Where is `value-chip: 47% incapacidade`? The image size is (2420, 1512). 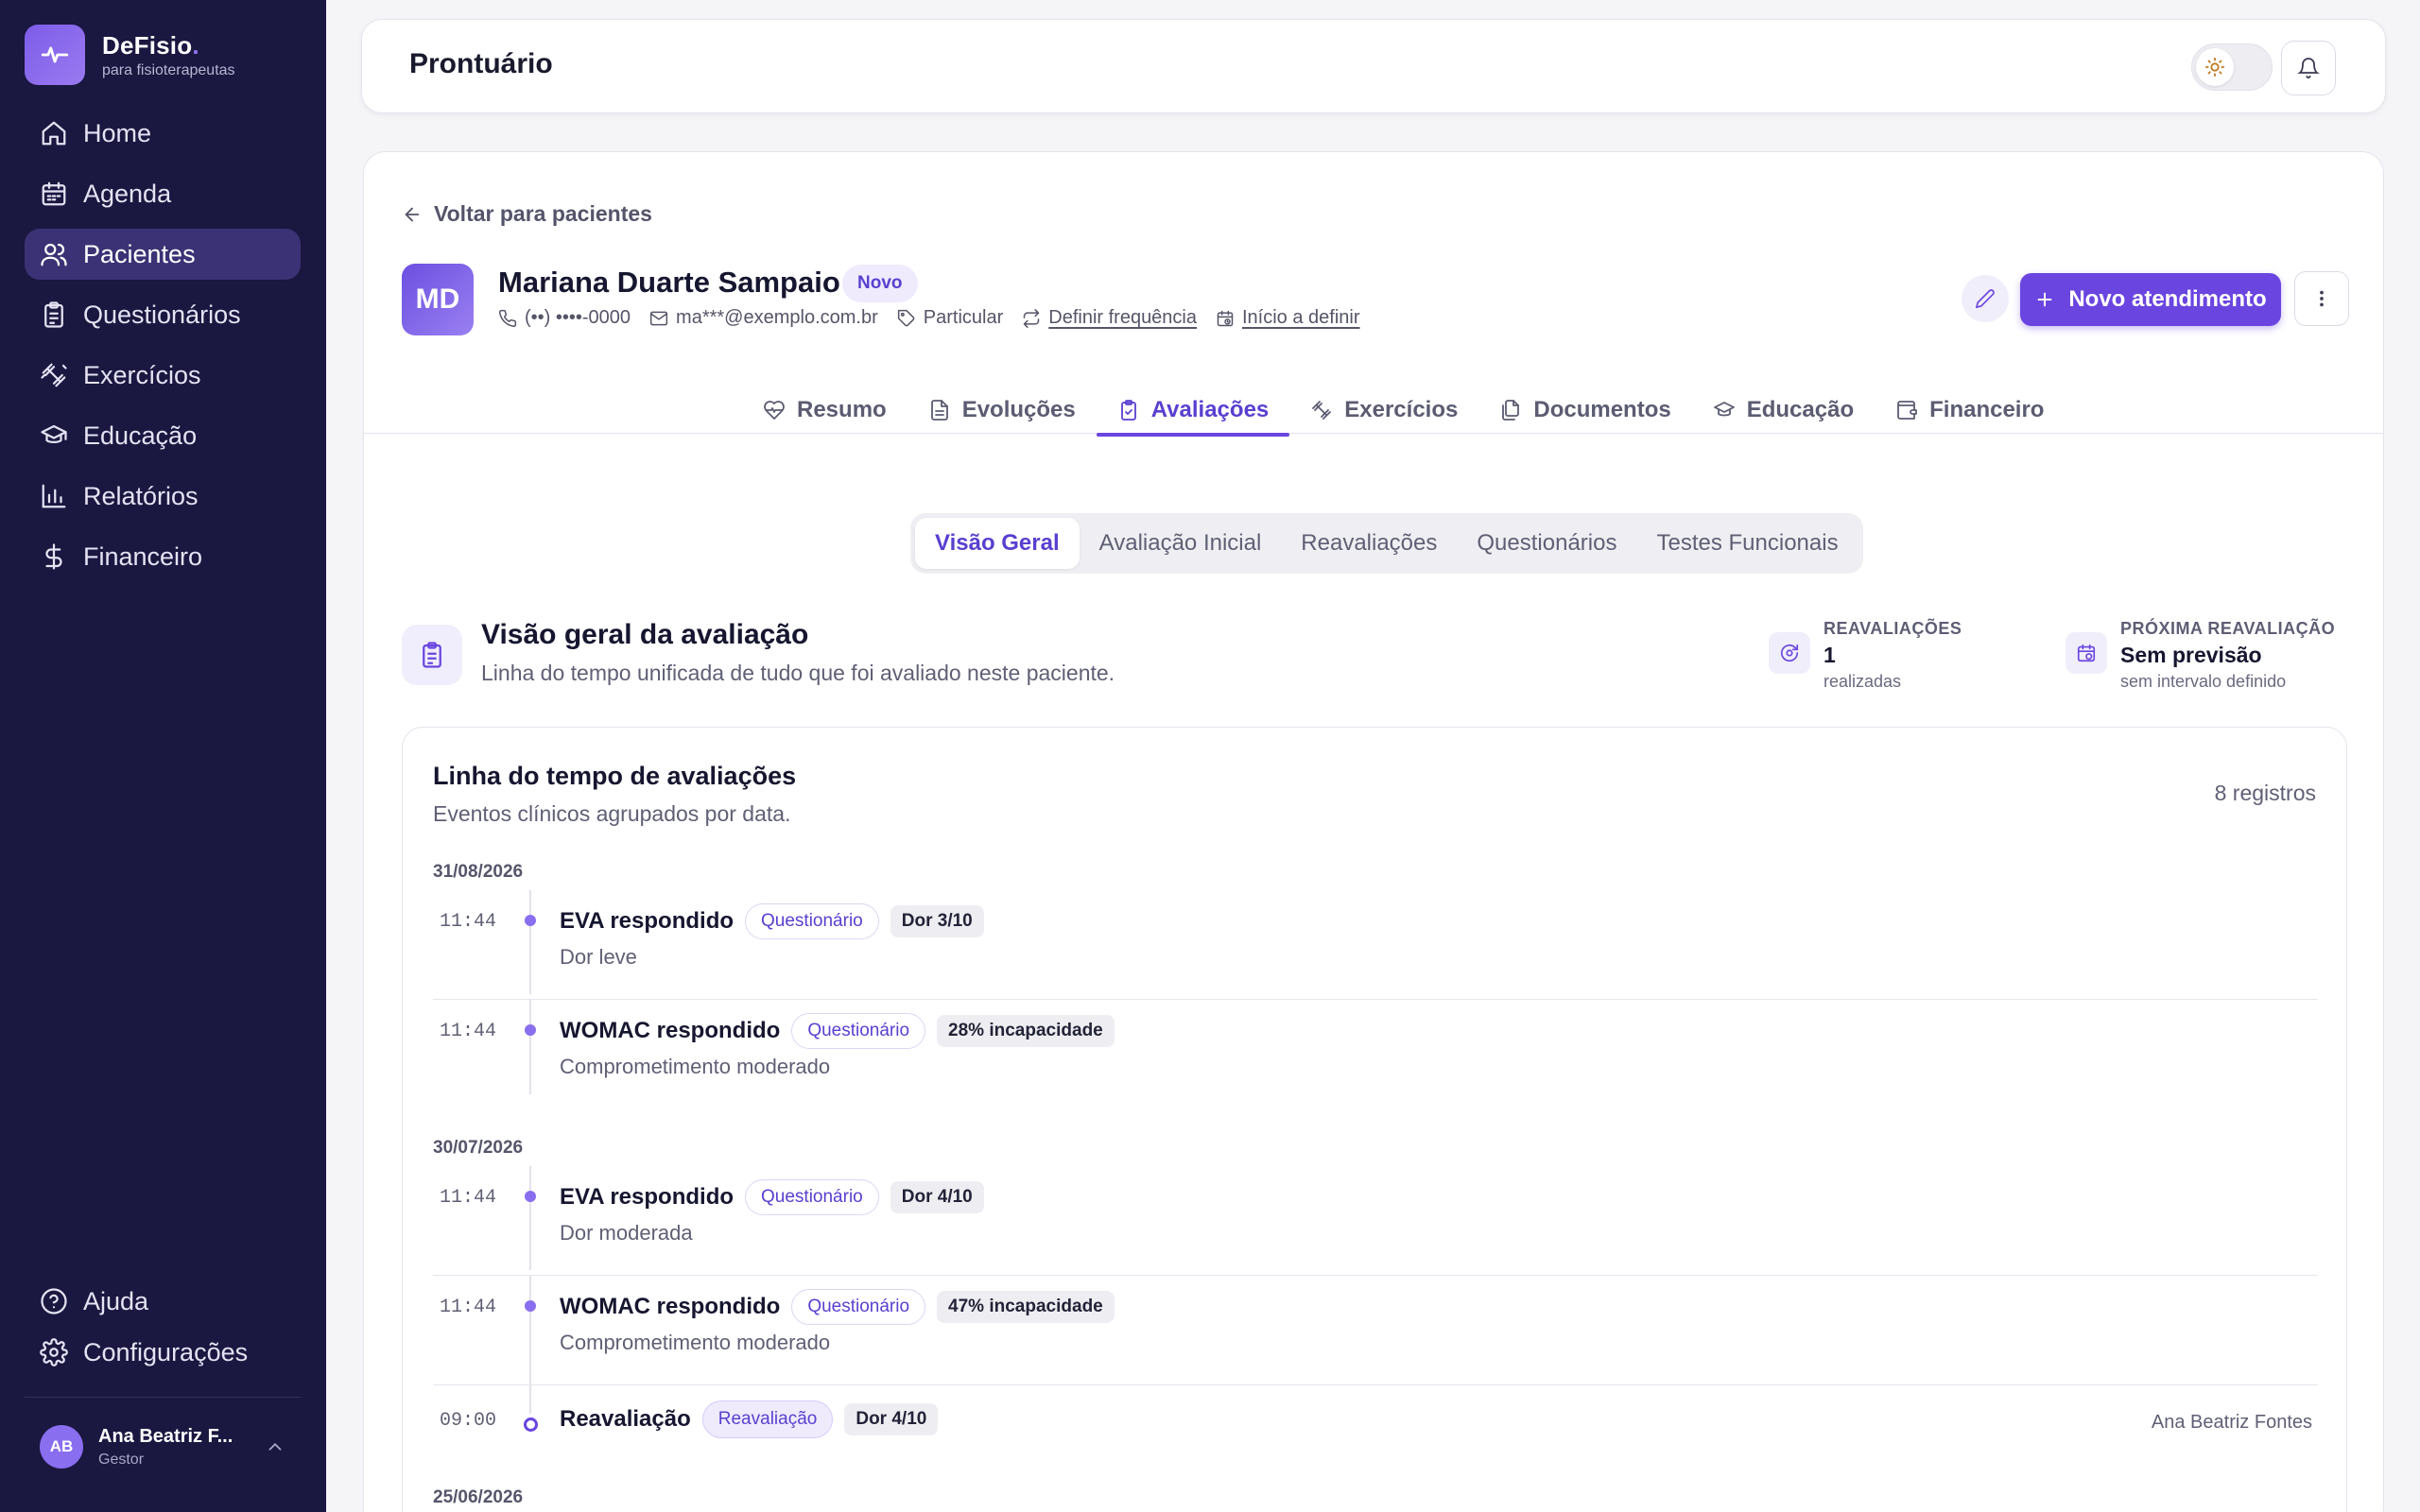
value-chip: 47% incapacidade is located at coordinates (1026, 1307).